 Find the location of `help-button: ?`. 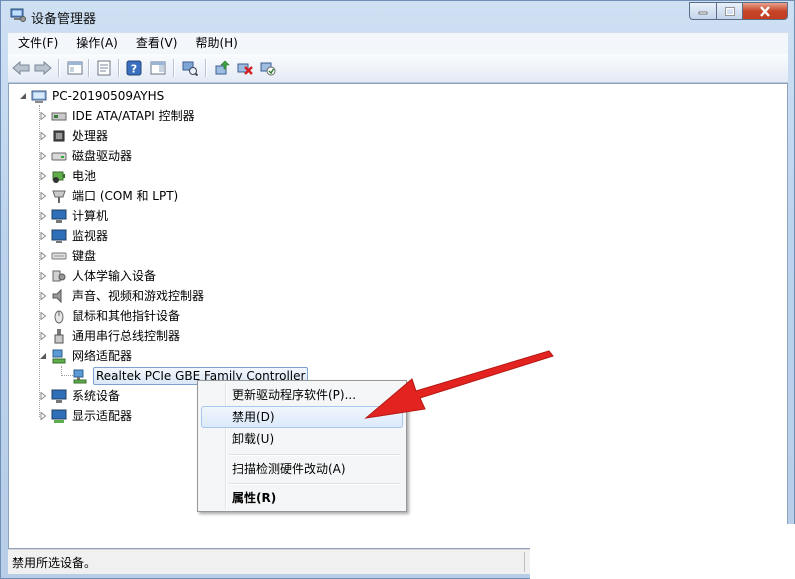

help-button: ? is located at coordinates (134, 68).